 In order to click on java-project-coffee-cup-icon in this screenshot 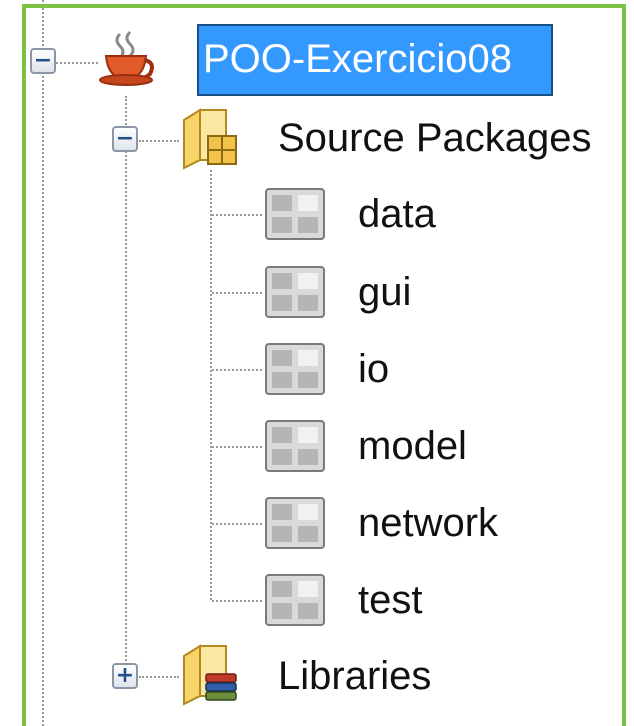, I will do `click(128, 58)`.